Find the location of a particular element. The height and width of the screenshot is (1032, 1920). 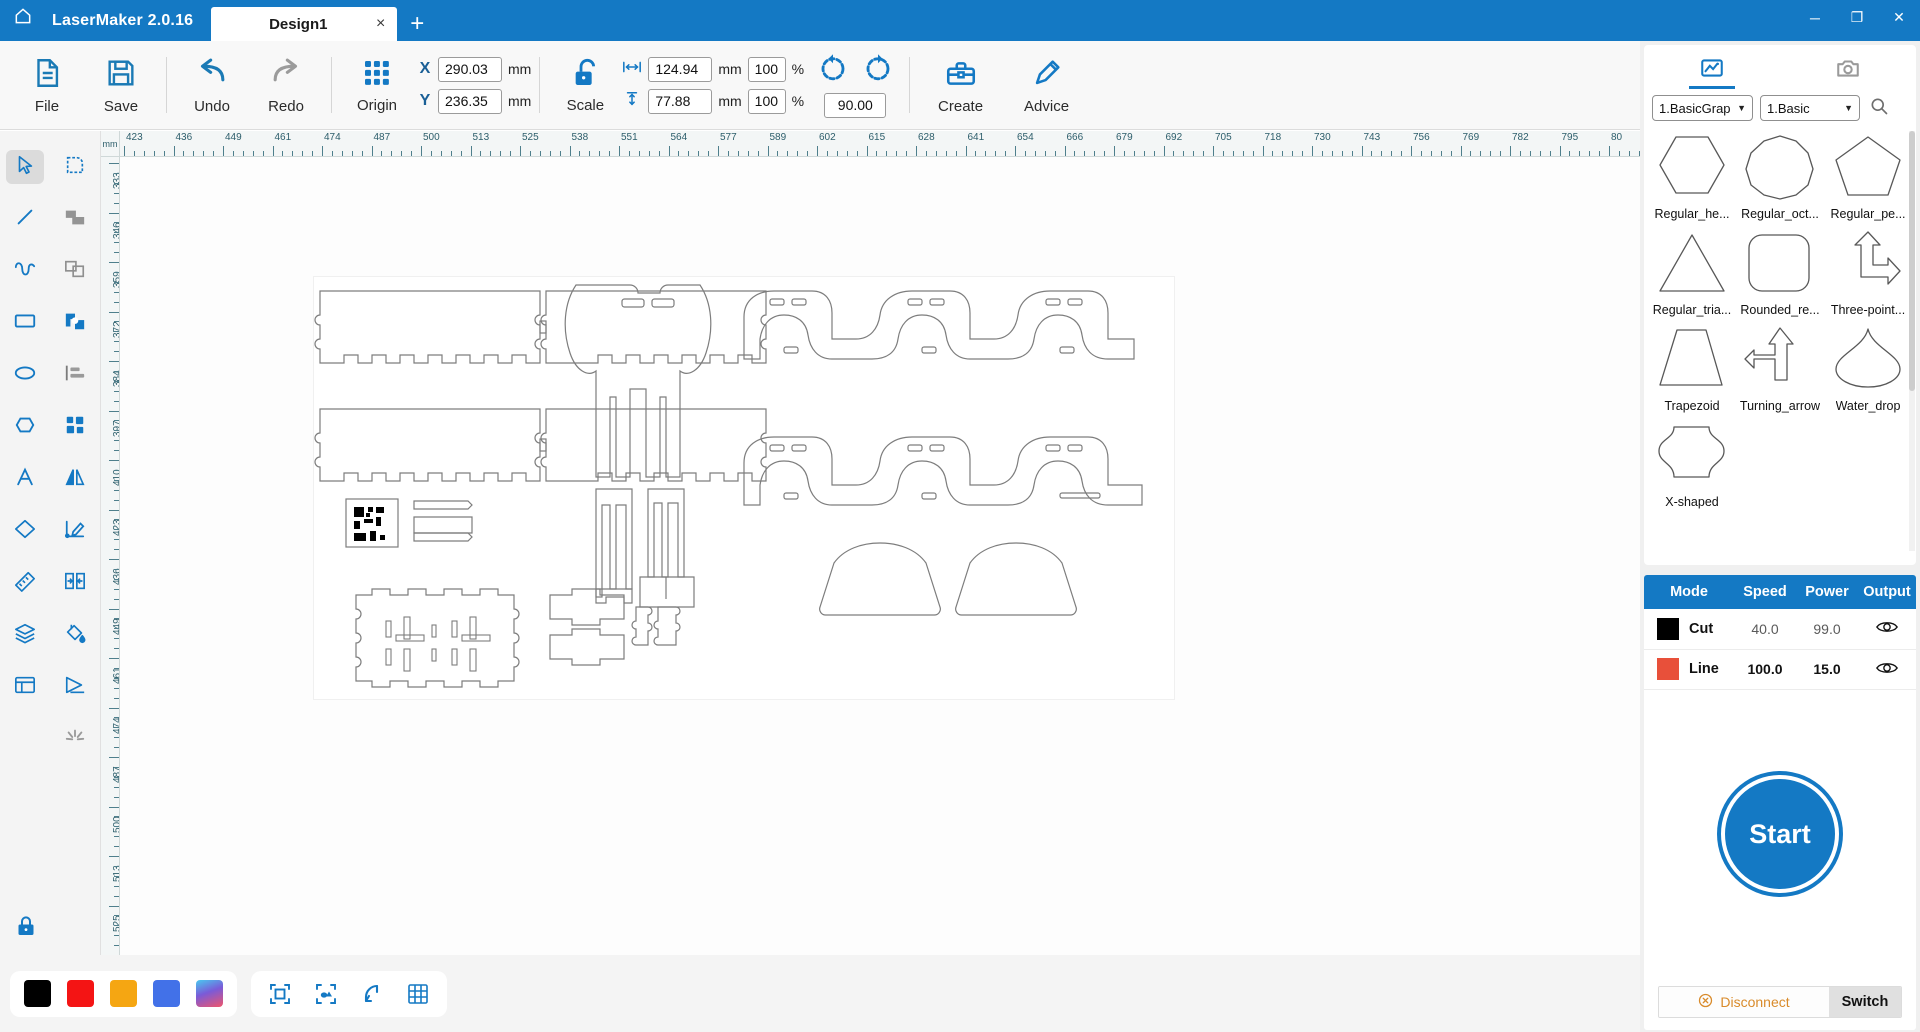

rotate-clockwise-icon is located at coordinates (878, 70).